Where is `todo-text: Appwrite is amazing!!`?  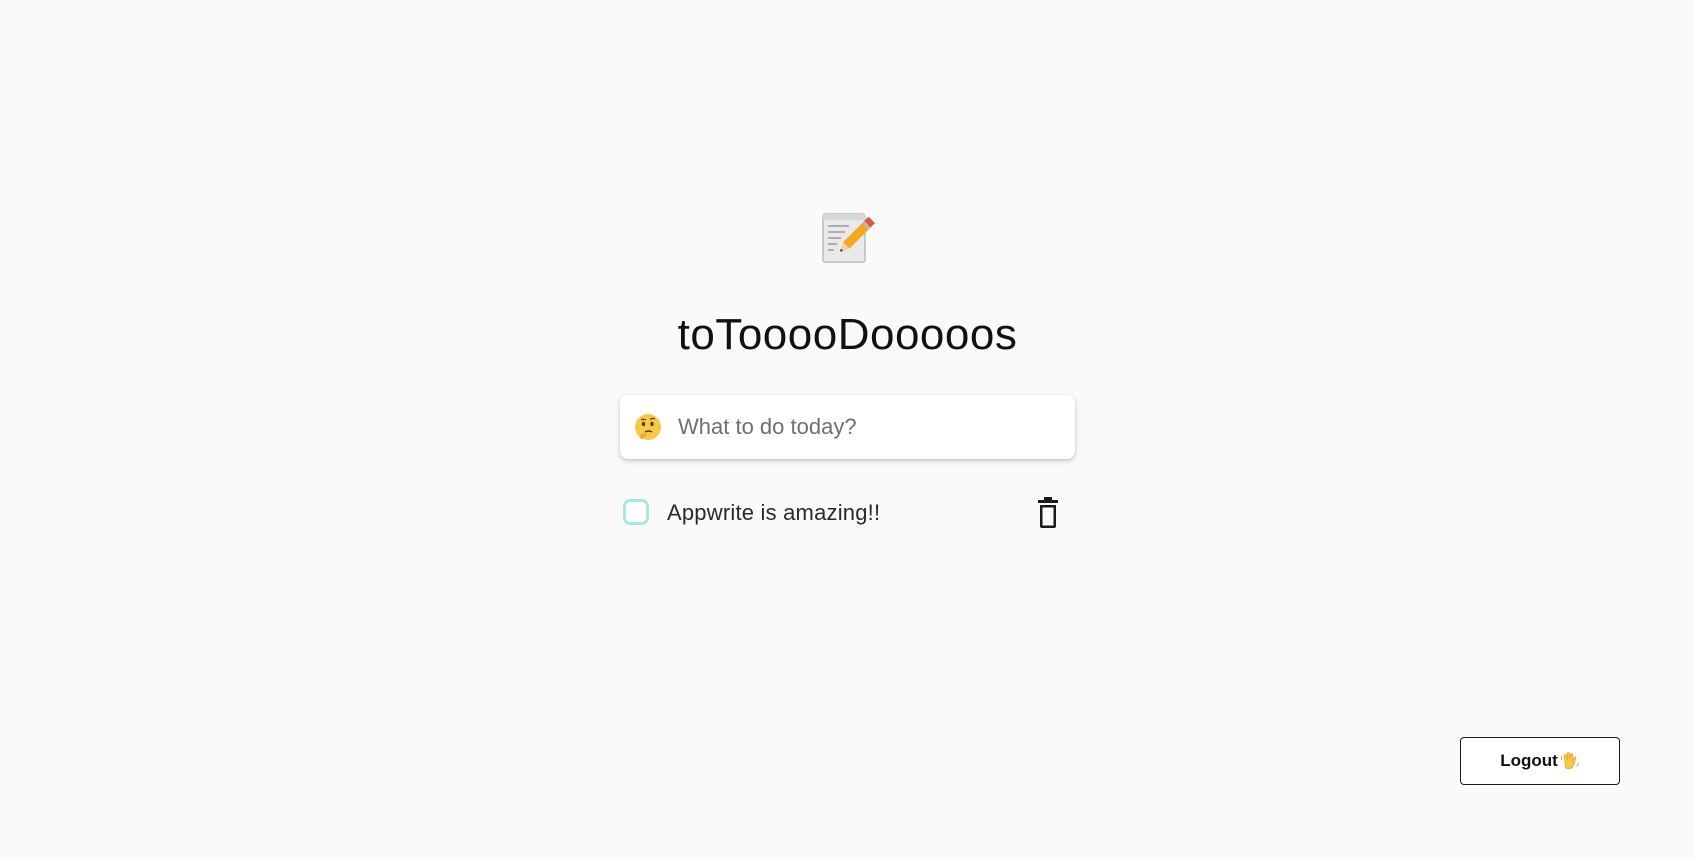
todo-text: Appwrite is amazing!! is located at coordinates (774, 512).